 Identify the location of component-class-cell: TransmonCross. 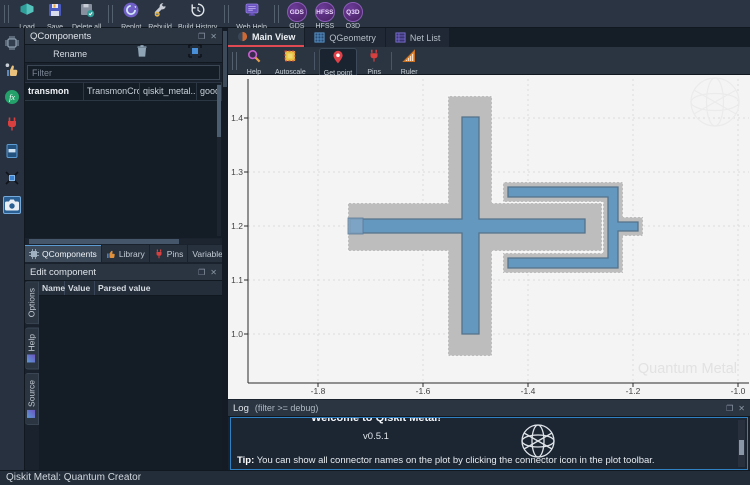
(112, 91).